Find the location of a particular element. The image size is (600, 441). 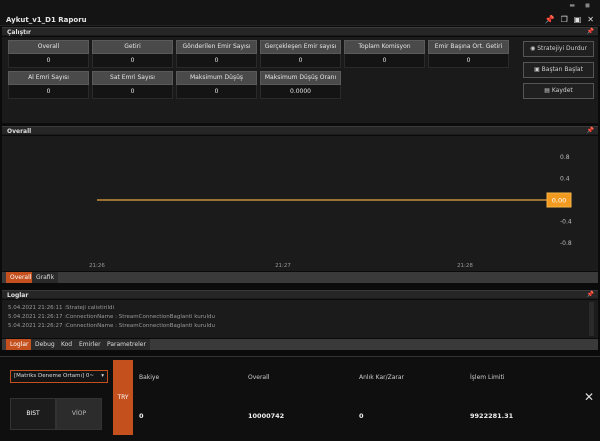

top-edge-icons: ▬ ◼ is located at coordinates (579, 5).